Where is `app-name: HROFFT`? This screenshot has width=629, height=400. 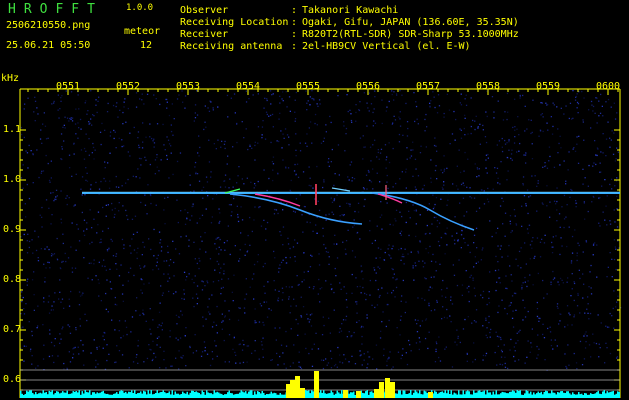 app-name: HROFFT is located at coordinates (55, 9).